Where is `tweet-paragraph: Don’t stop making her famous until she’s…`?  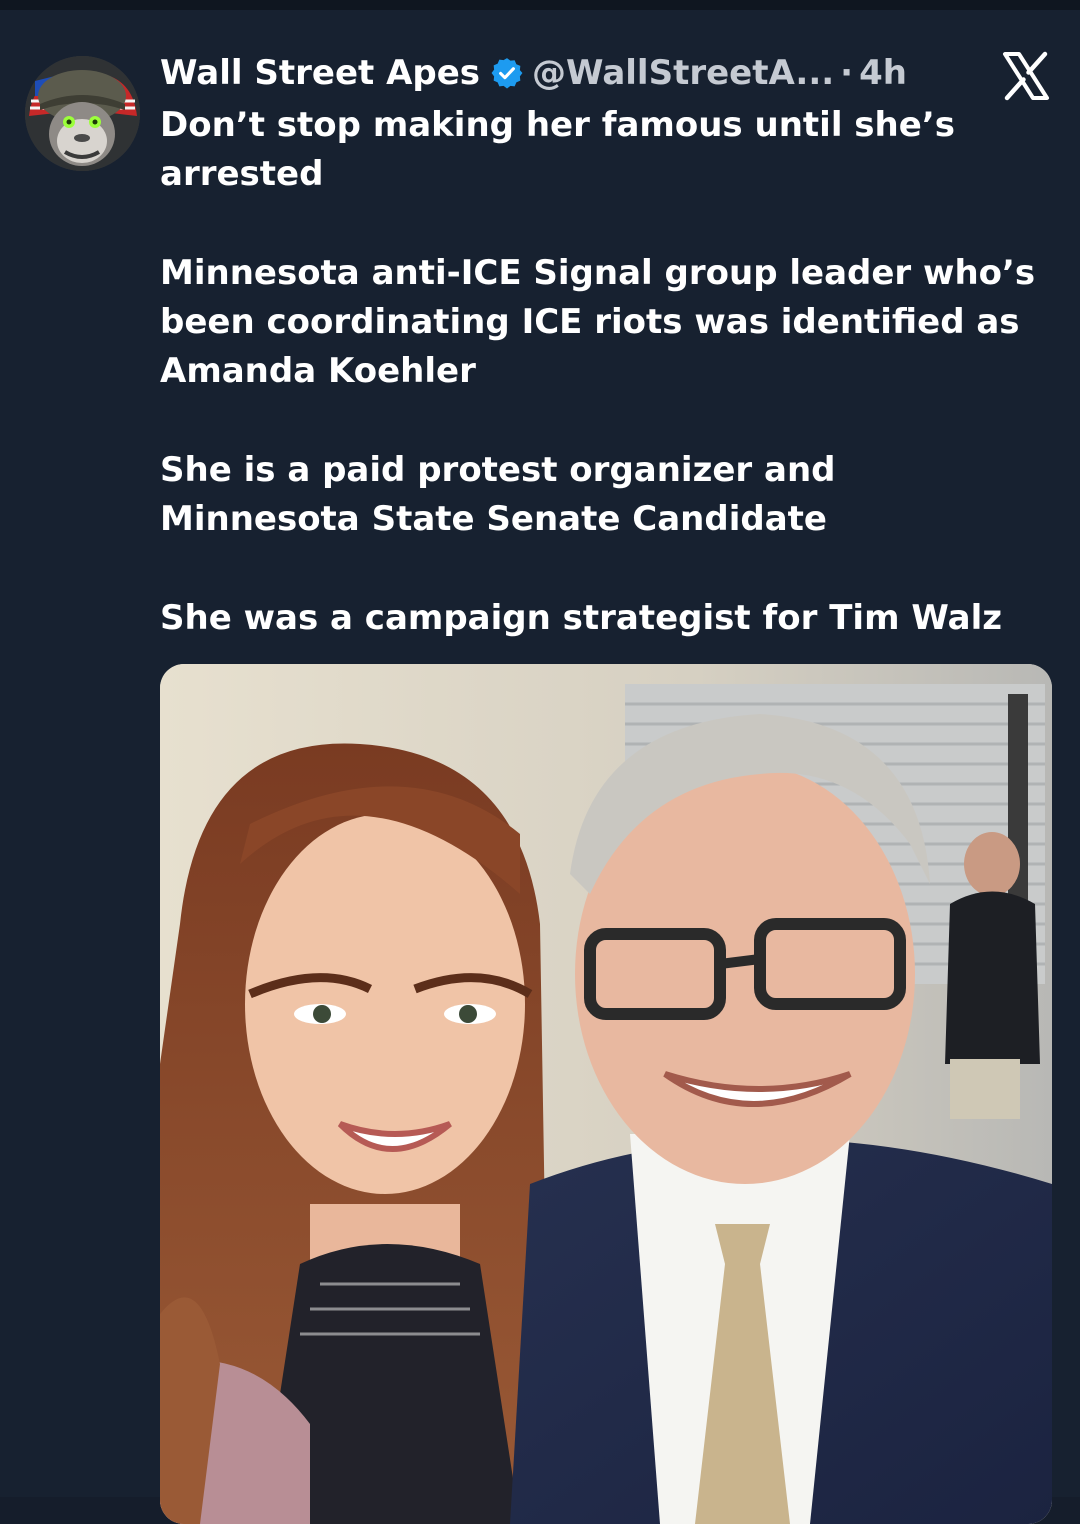 tweet-paragraph: Don’t stop making her famous until she’s… is located at coordinates (557, 149).